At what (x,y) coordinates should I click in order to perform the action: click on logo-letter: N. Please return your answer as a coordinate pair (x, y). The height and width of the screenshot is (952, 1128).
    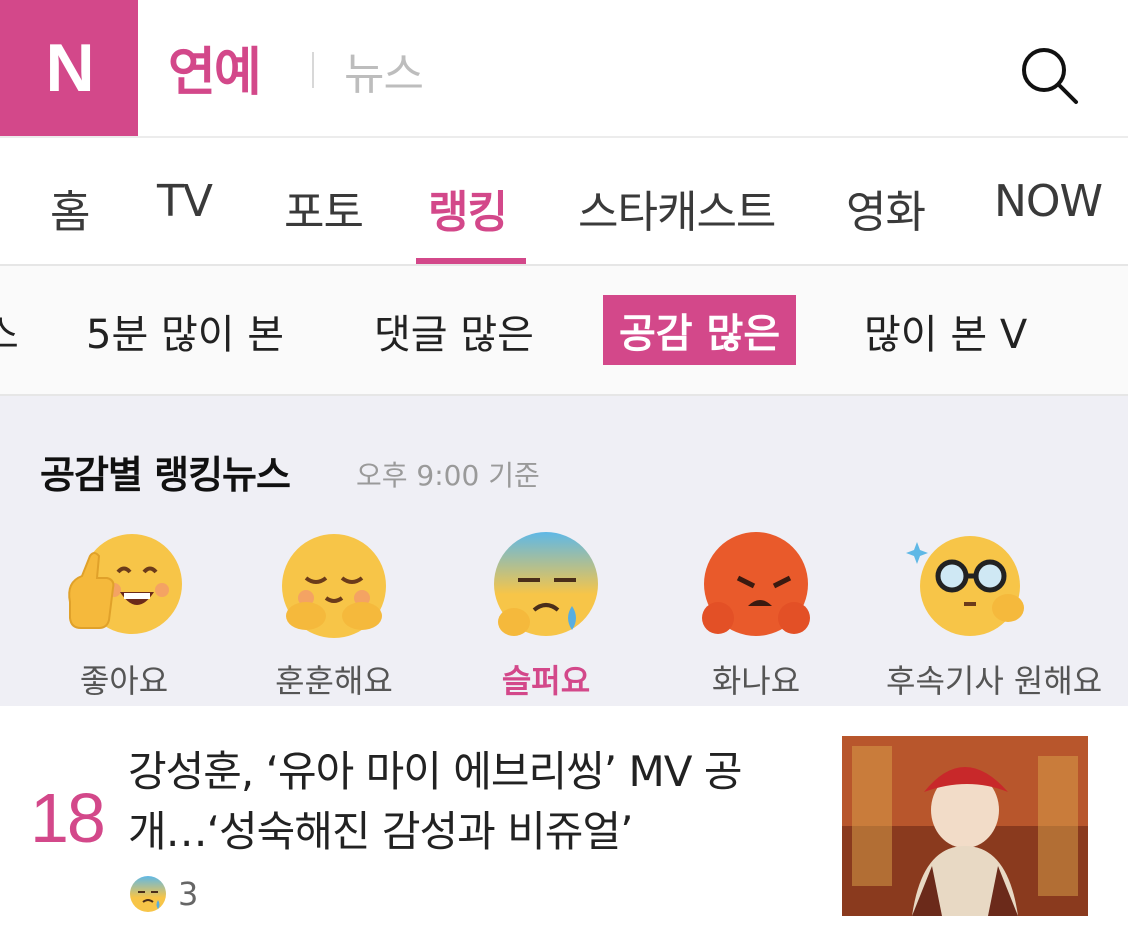
    Looking at the image, I should click on (69, 68).